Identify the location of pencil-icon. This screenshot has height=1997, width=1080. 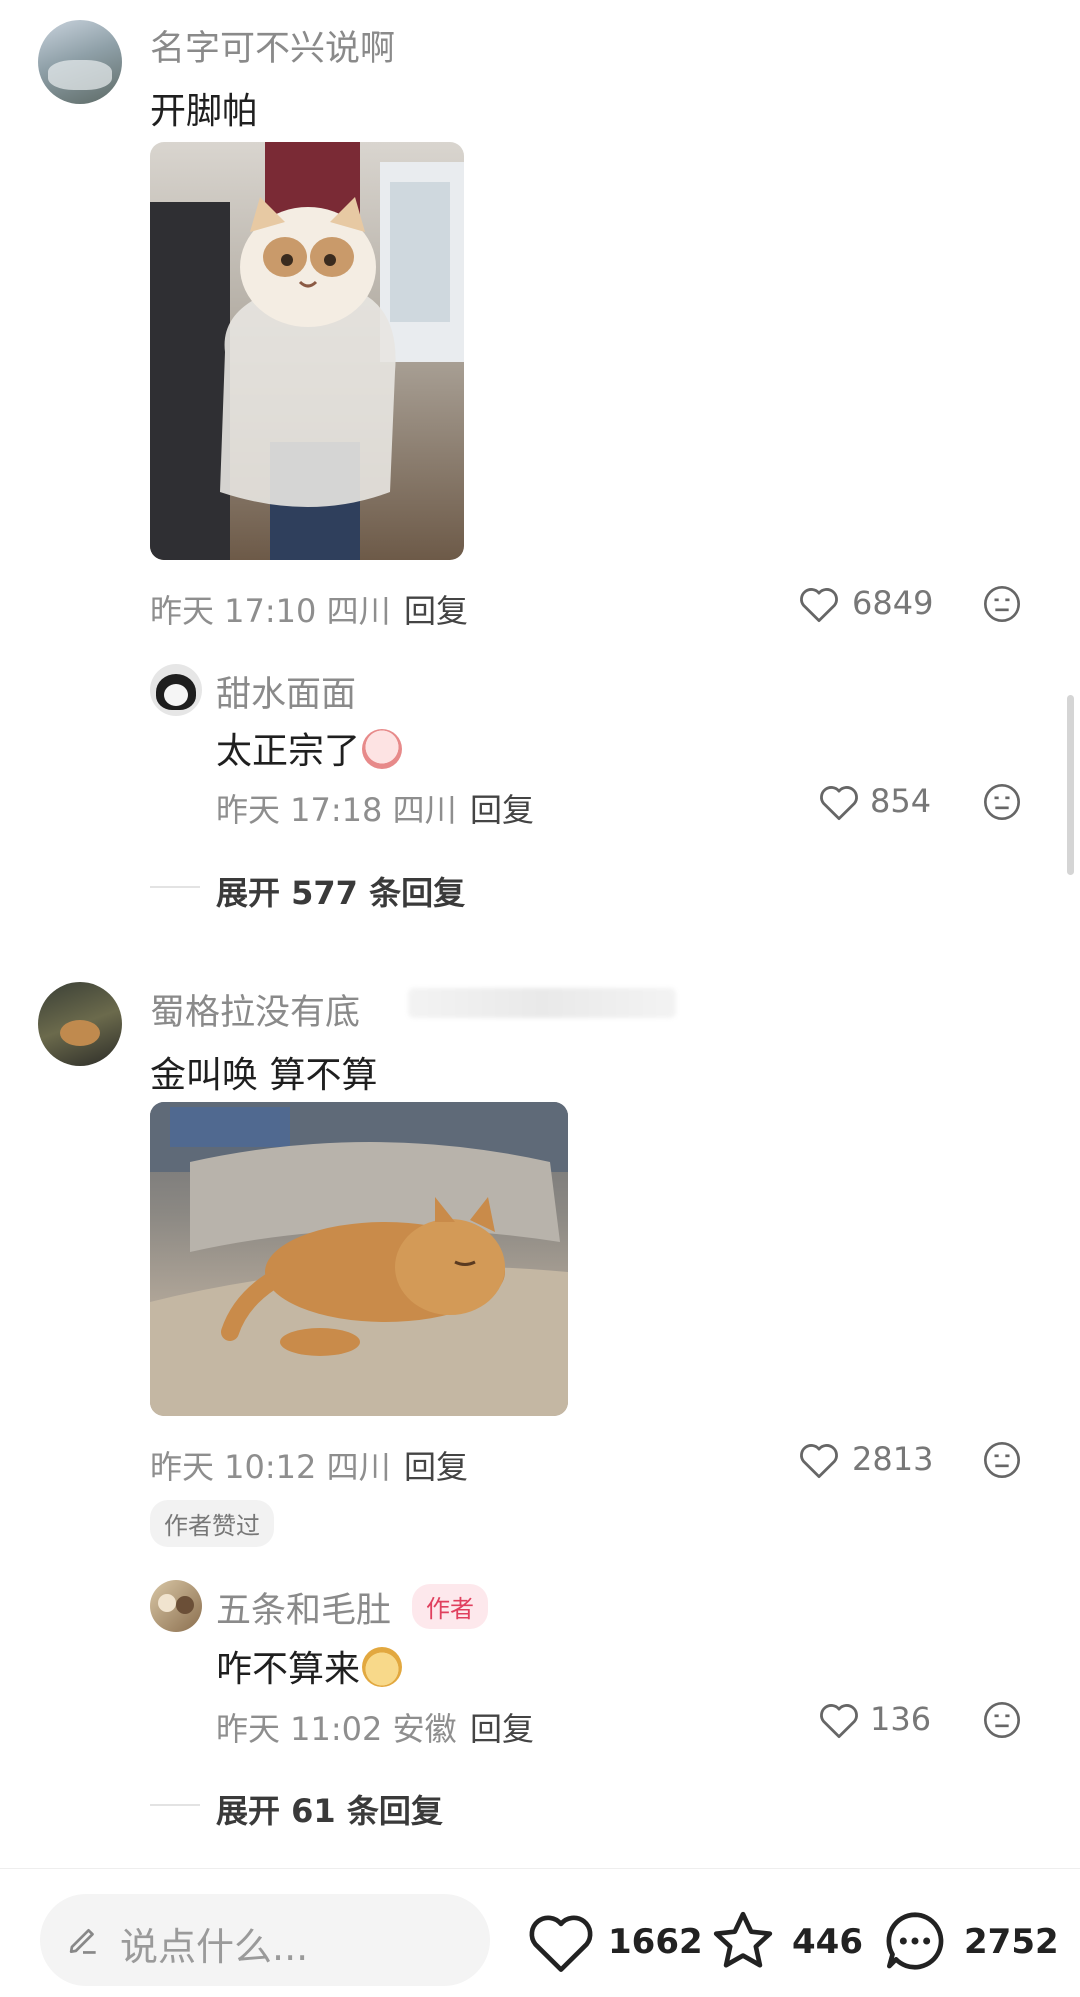
(82, 1941).